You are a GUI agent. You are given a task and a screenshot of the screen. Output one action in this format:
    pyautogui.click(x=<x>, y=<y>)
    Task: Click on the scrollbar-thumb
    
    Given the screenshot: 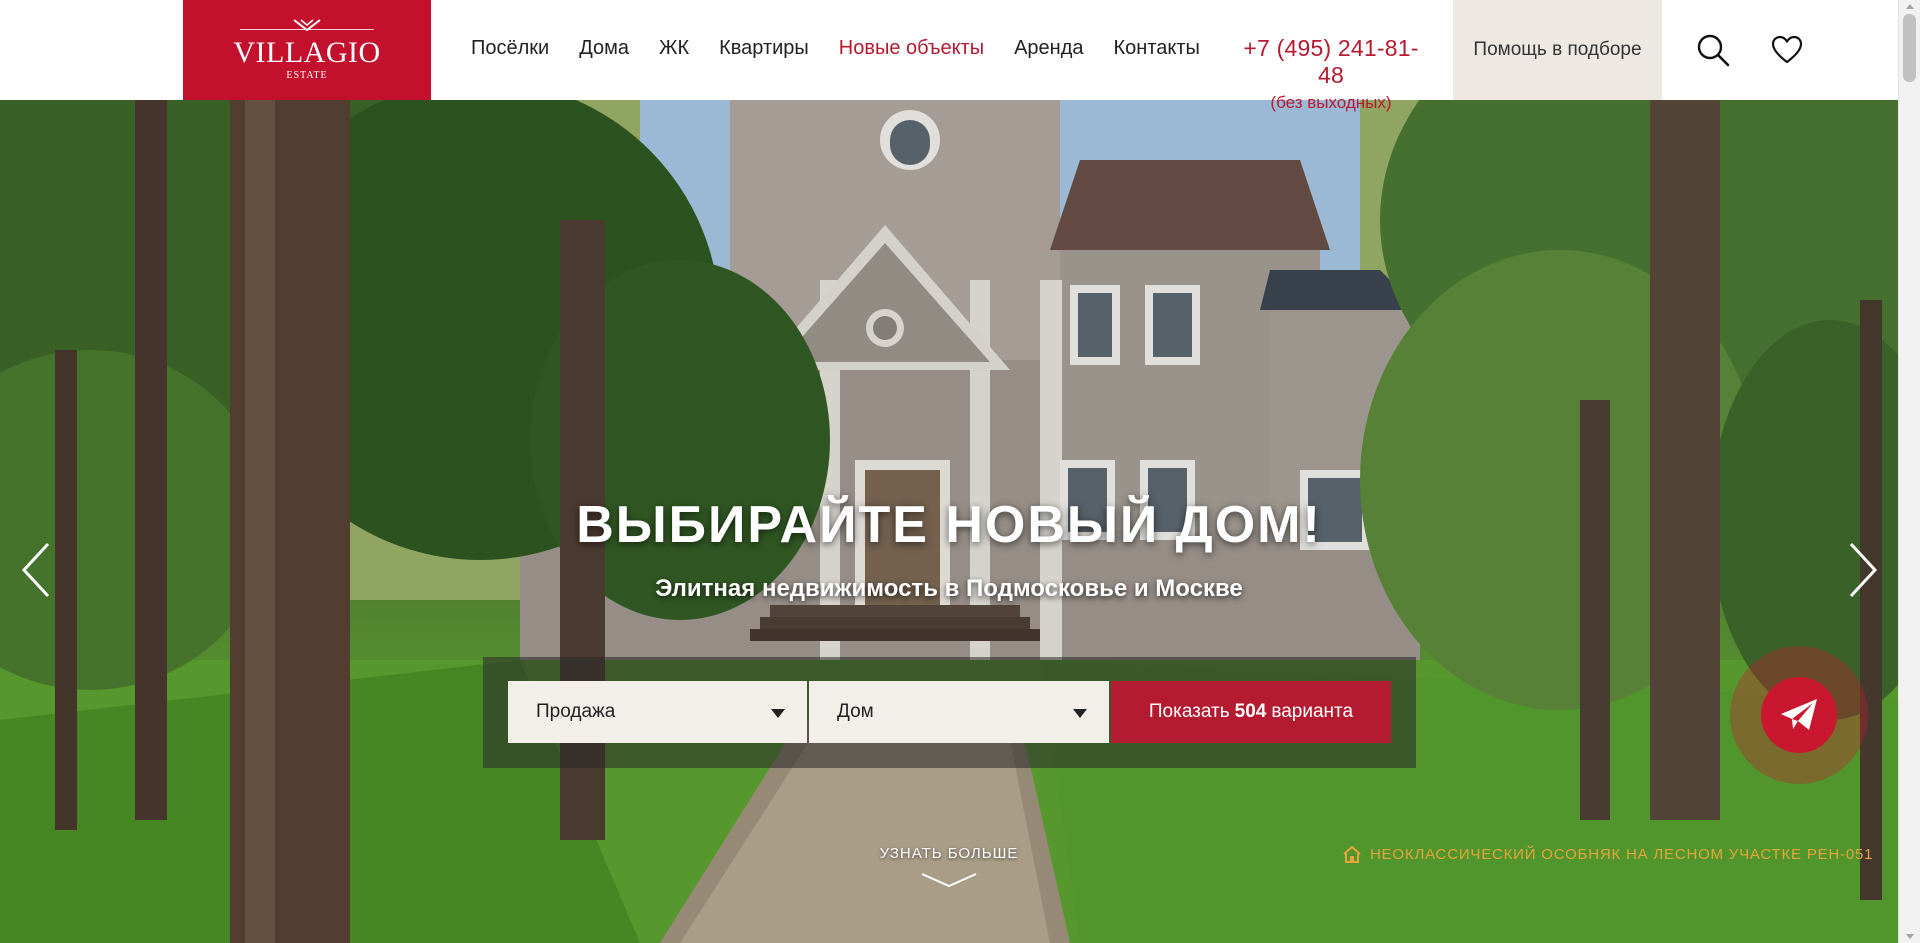 What is the action you would take?
    pyautogui.click(x=1909, y=48)
    